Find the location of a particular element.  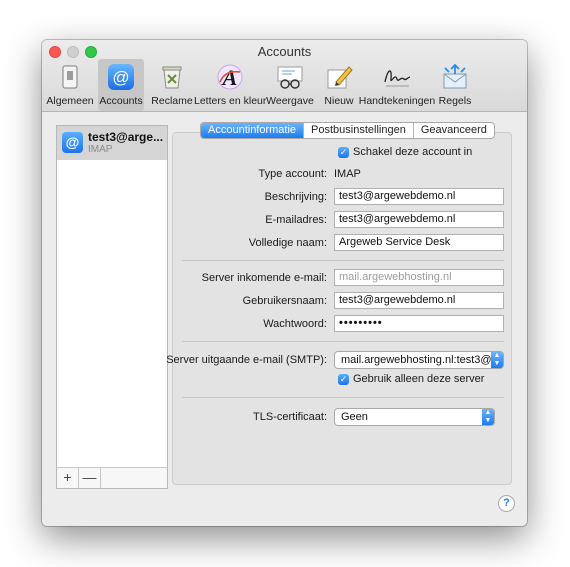

toolbar-label: Handtekeningen is located at coordinates (397, 101).